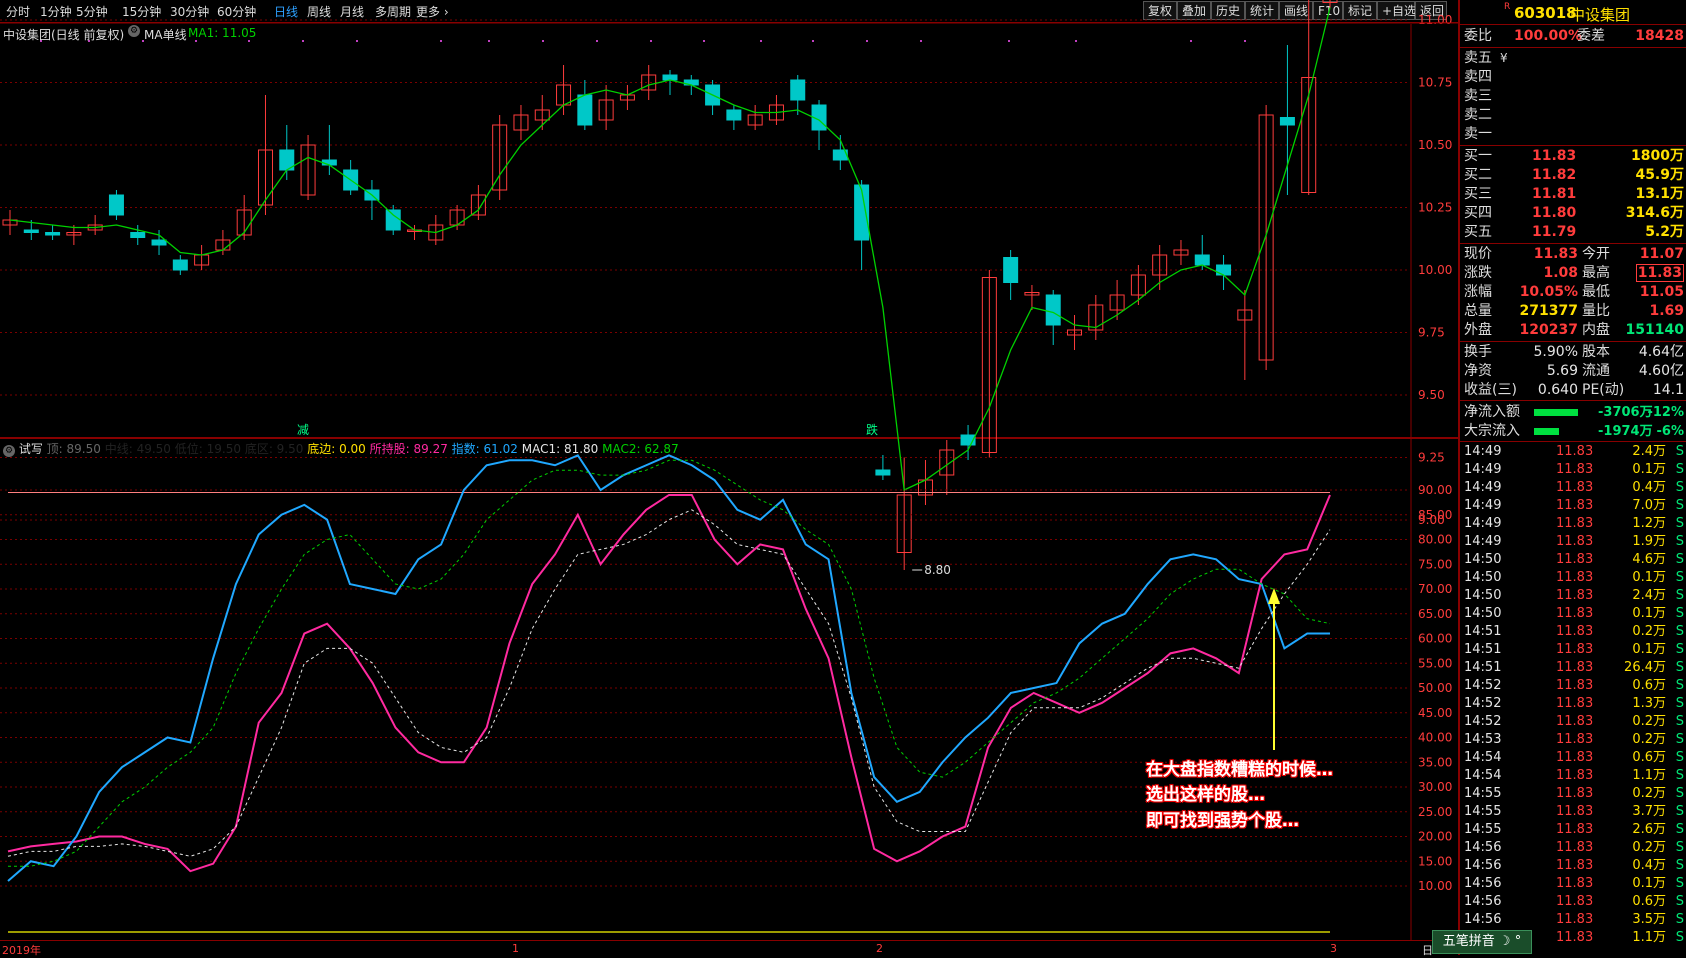 This screenshot has width=1686, height=958. What do you see at coordinates (1574, 134) in the screenshot?
I see `ask-level-4: 卖一` at bounding box center [1574, 134].